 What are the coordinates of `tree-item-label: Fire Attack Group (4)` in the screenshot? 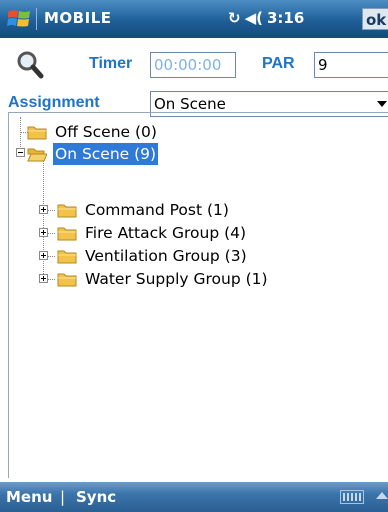 It's located at (166, 233).